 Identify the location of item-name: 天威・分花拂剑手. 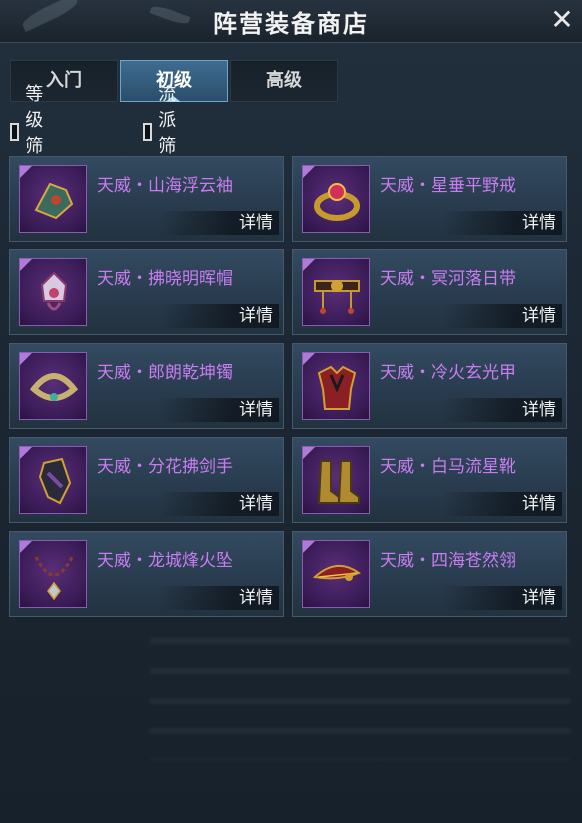
(165, 467).